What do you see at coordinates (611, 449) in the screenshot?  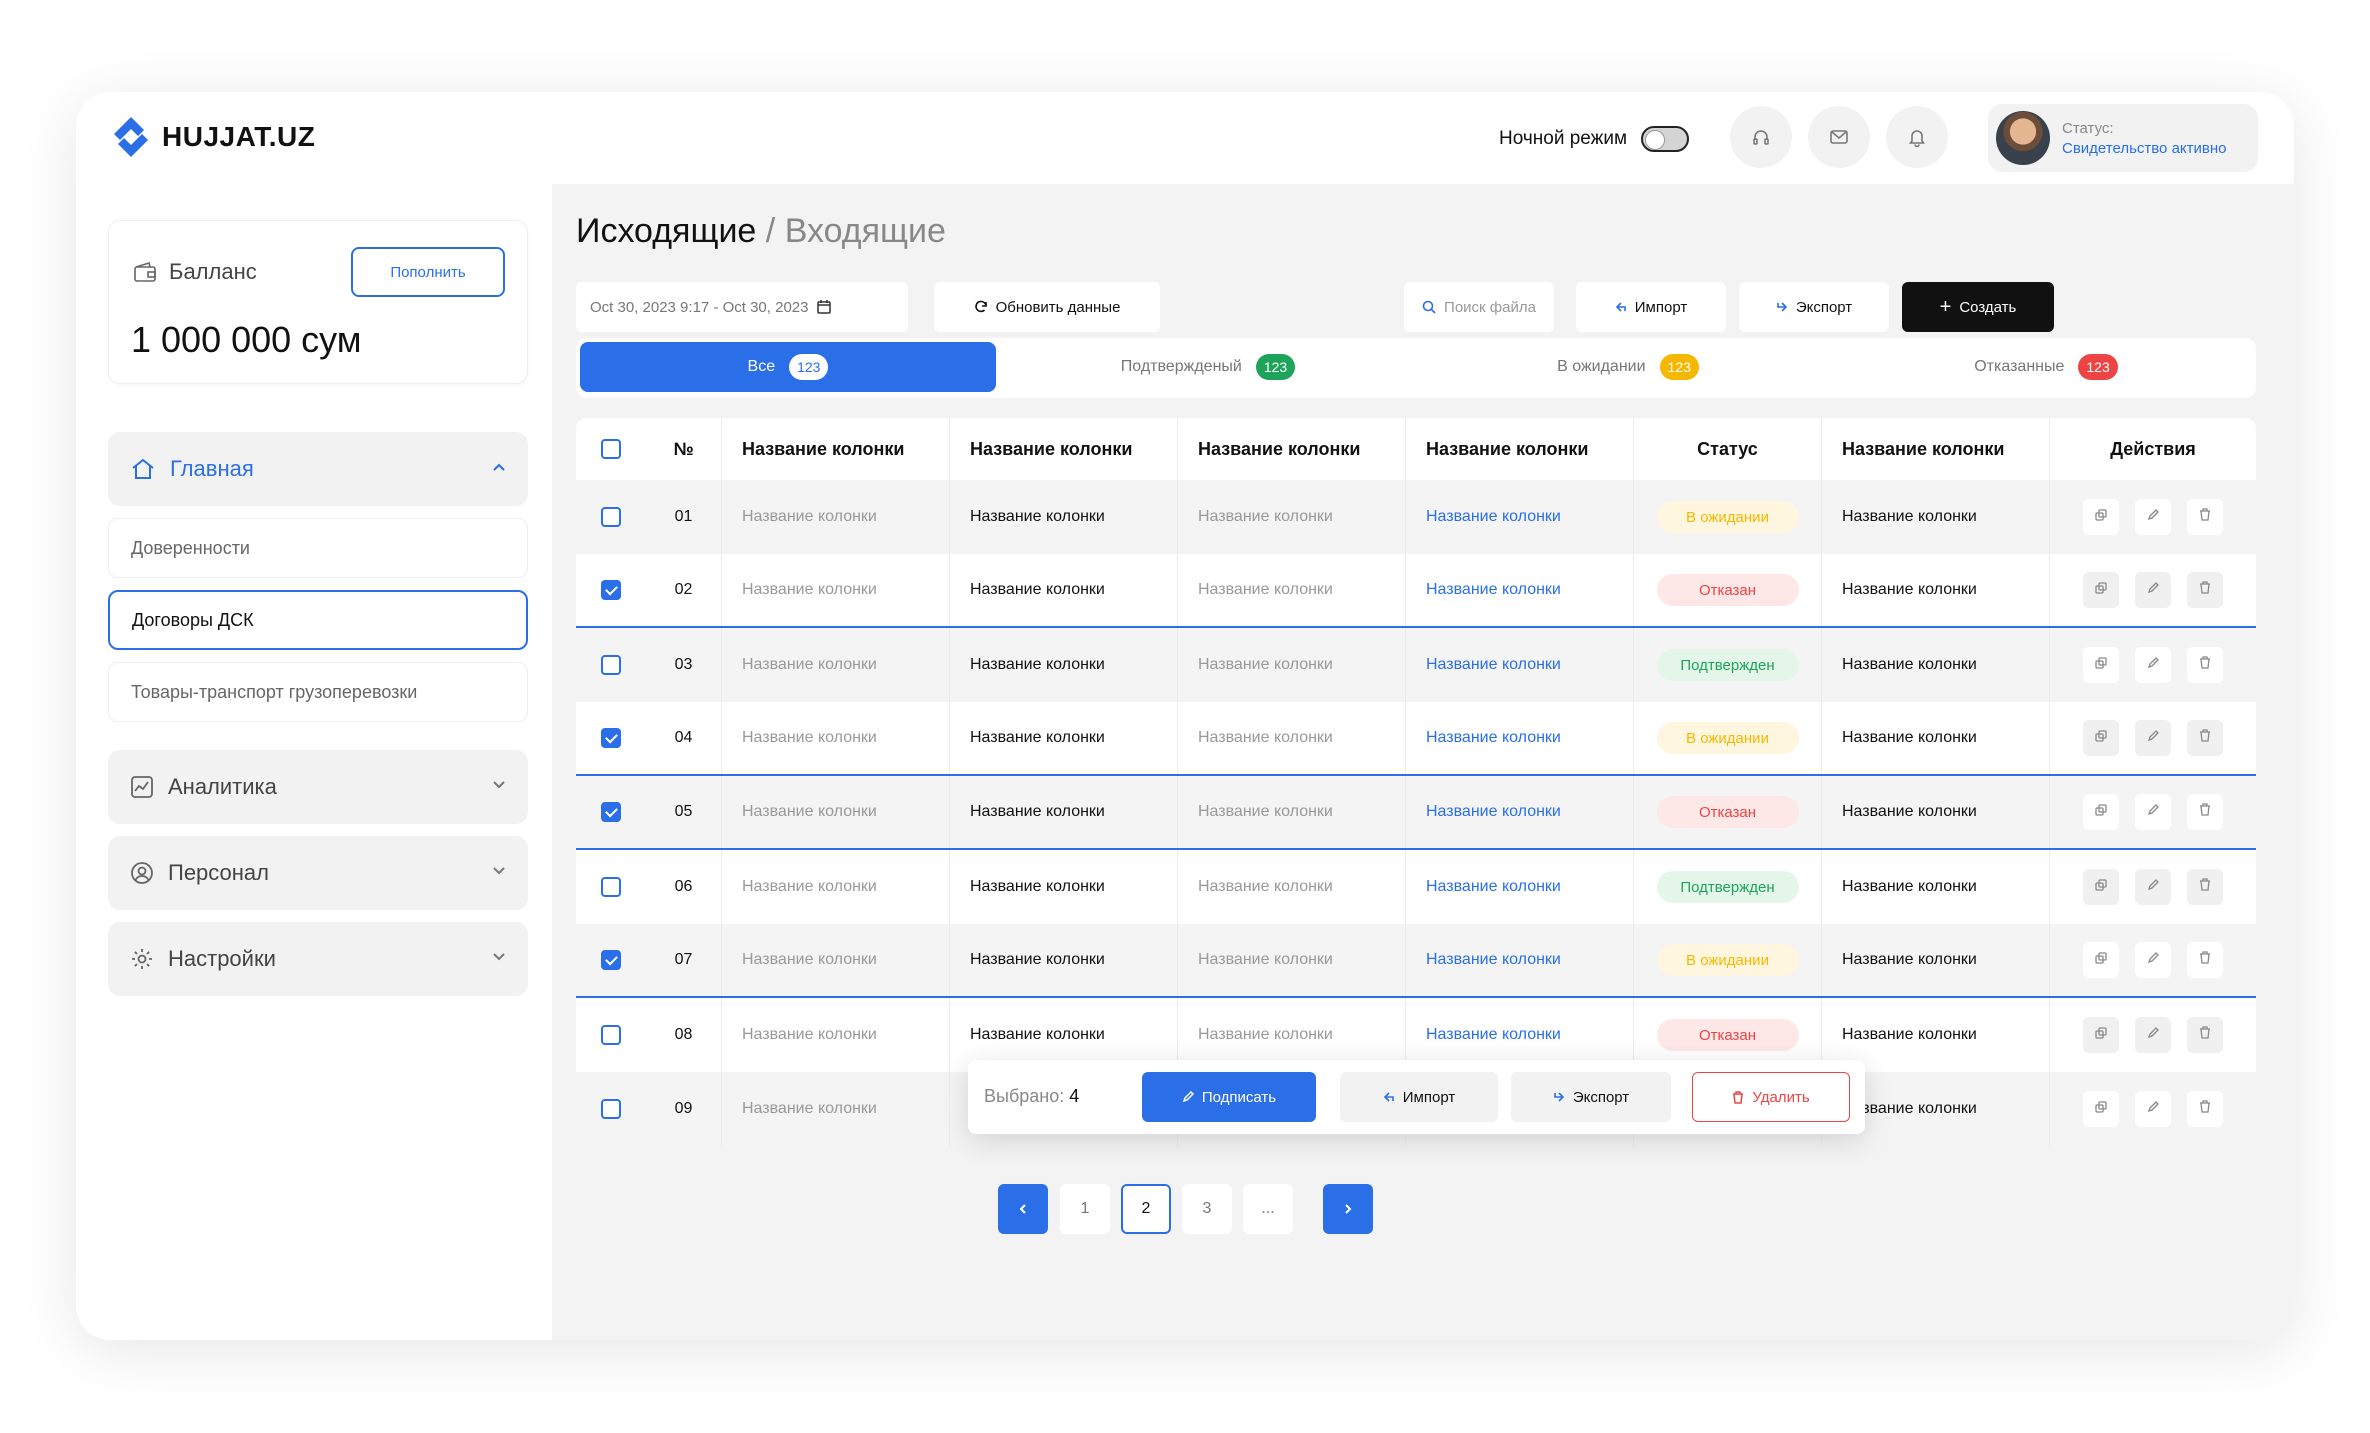 I see `select-all-checkbox` at bounding box center [611, 449].